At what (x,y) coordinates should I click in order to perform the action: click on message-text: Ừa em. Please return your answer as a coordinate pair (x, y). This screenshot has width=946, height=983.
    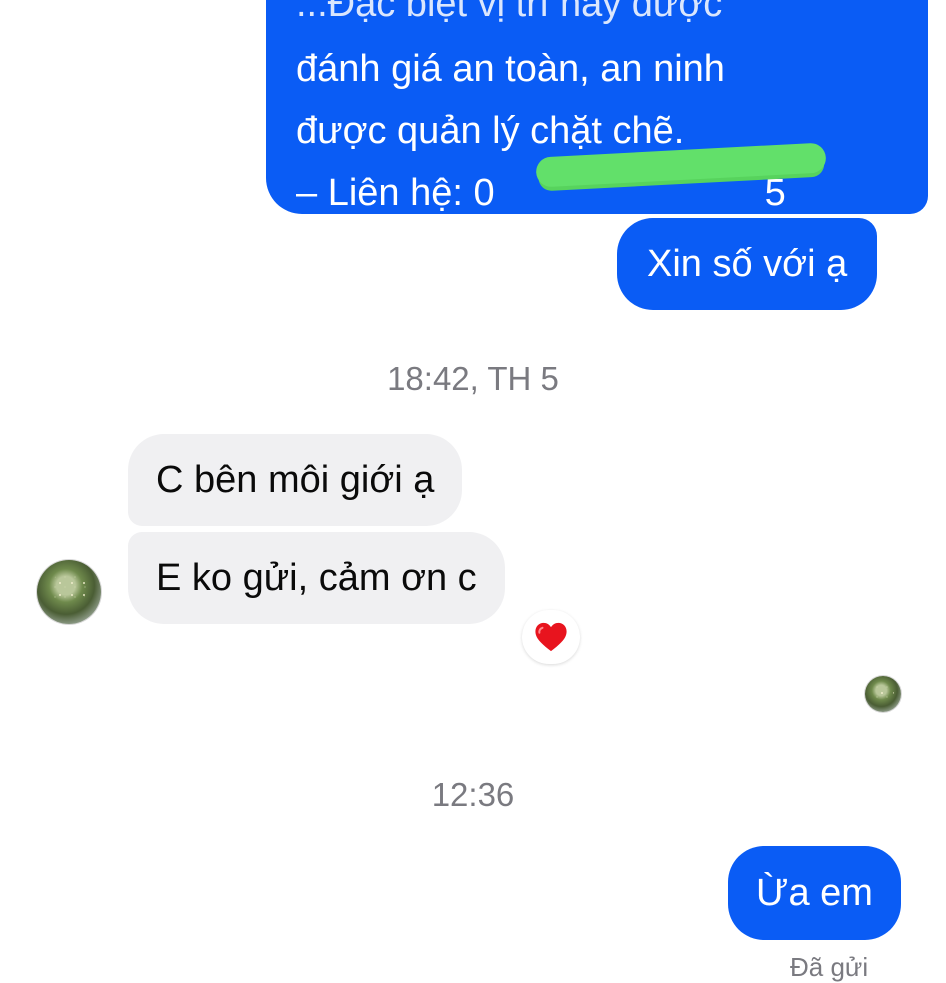
    Looking at the image, I should click on (814, 893).